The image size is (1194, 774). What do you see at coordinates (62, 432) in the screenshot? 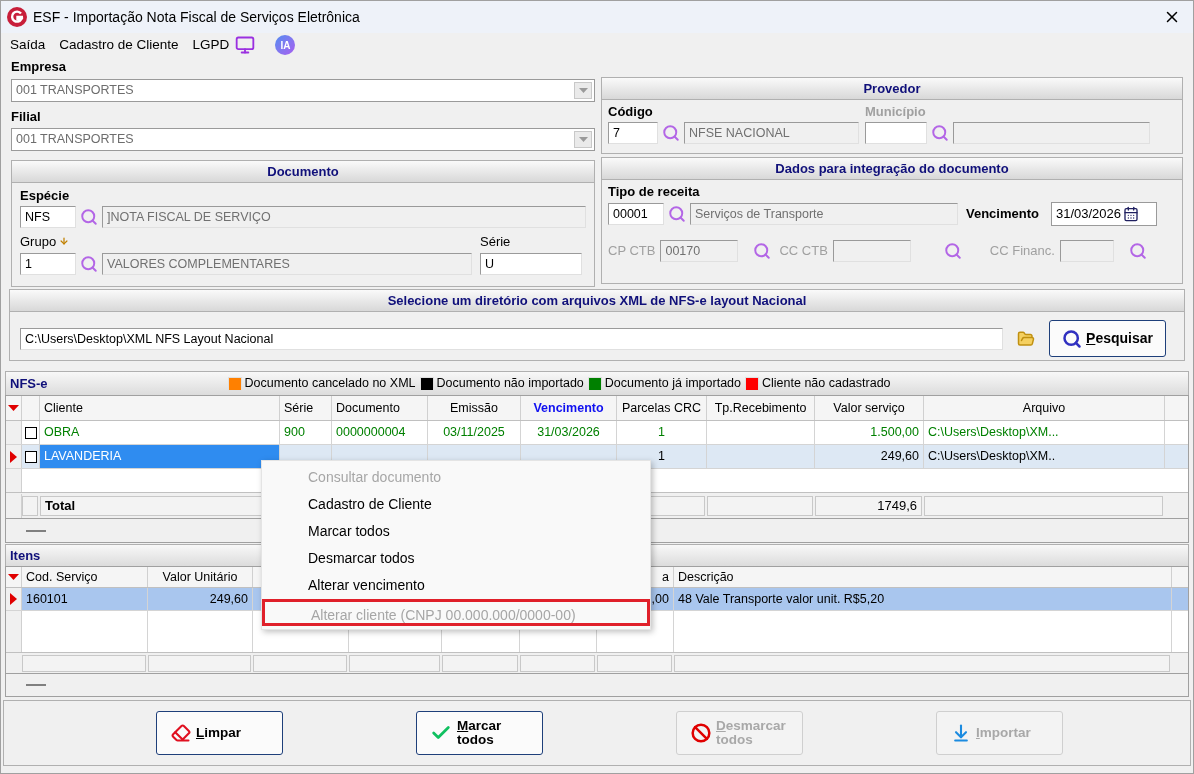
I see `table-cell: OBRA` at bounding box center [62, 432].